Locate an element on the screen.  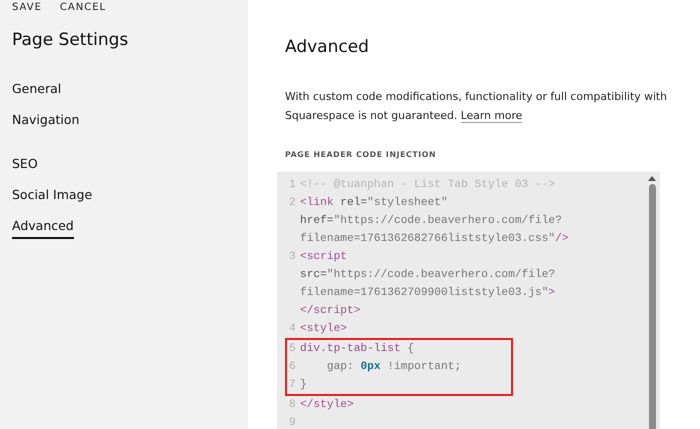
sidebar-title: Page Settings is located at coordinates (71, 40).